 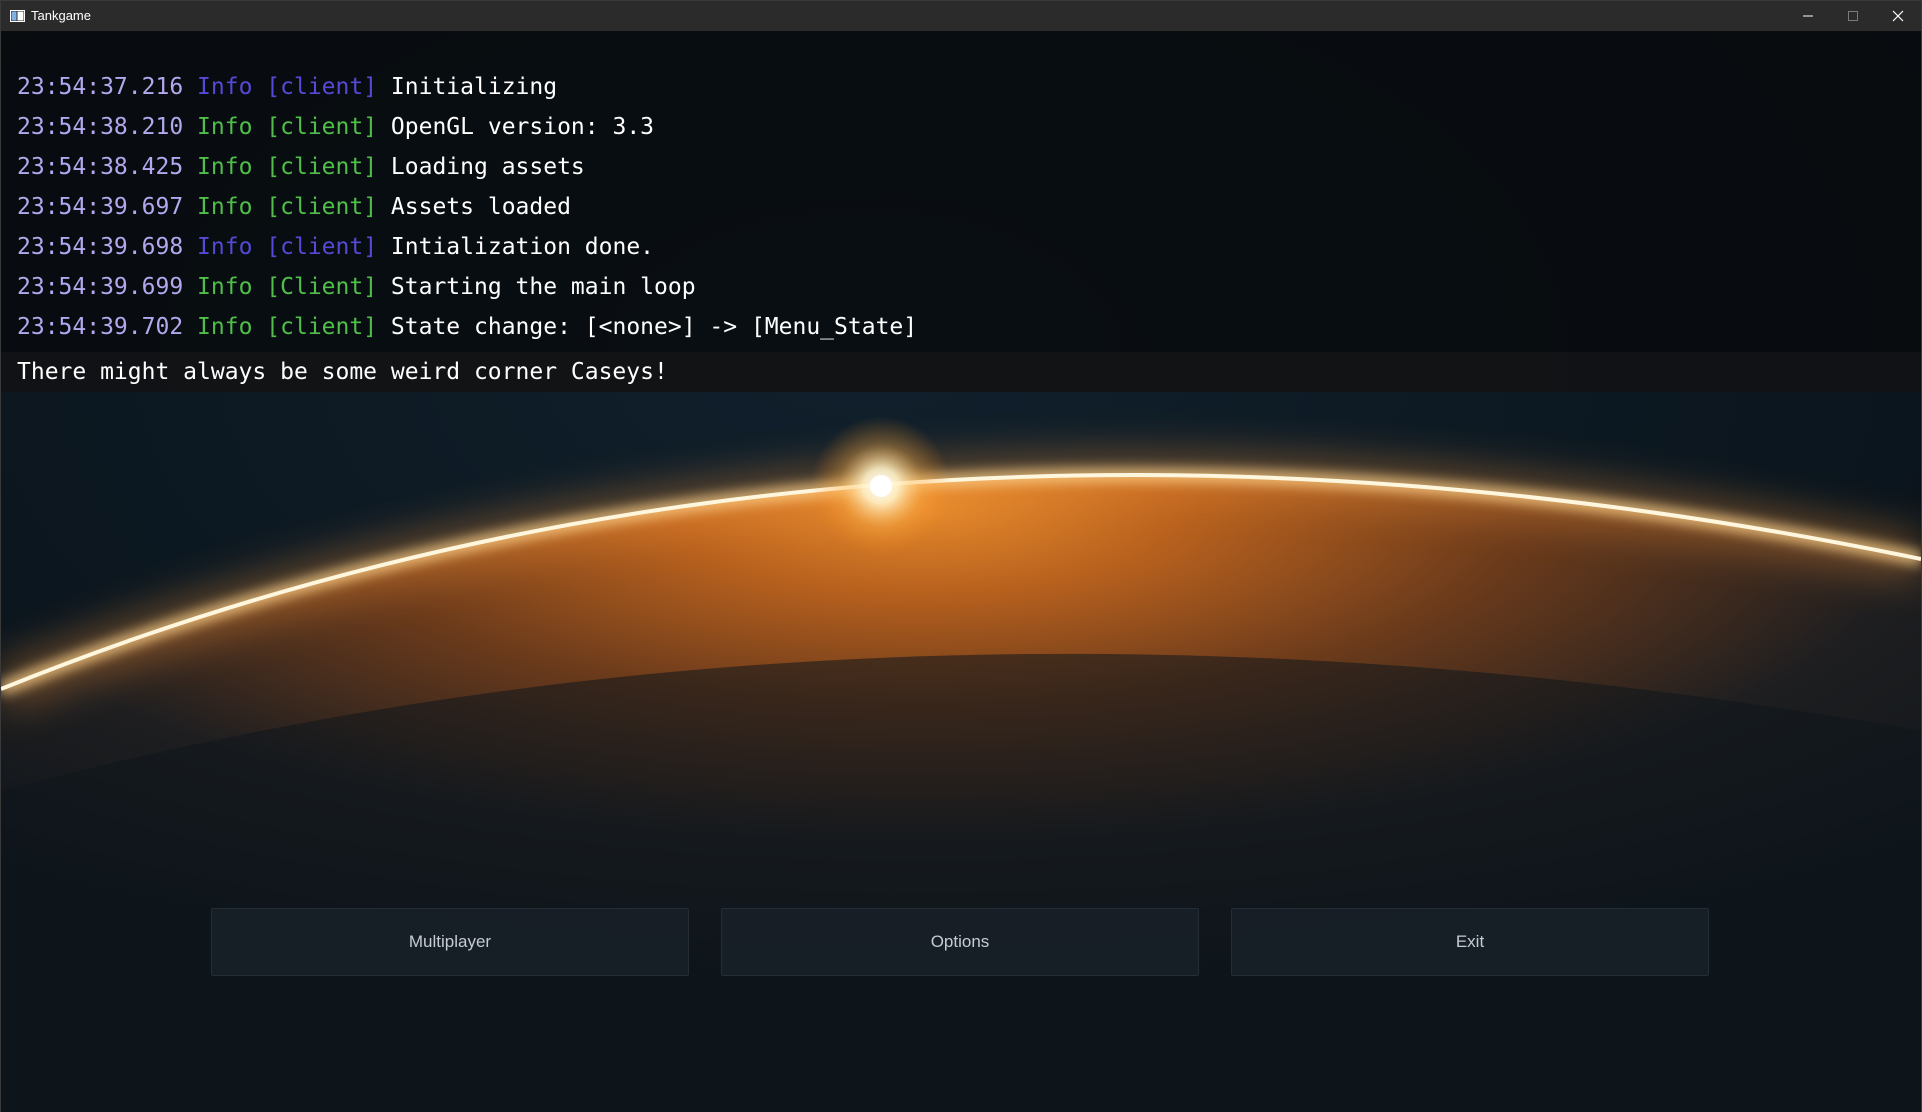 I want to click on log-timestamp: 23:54:39.697, so click(x=100, y=207).